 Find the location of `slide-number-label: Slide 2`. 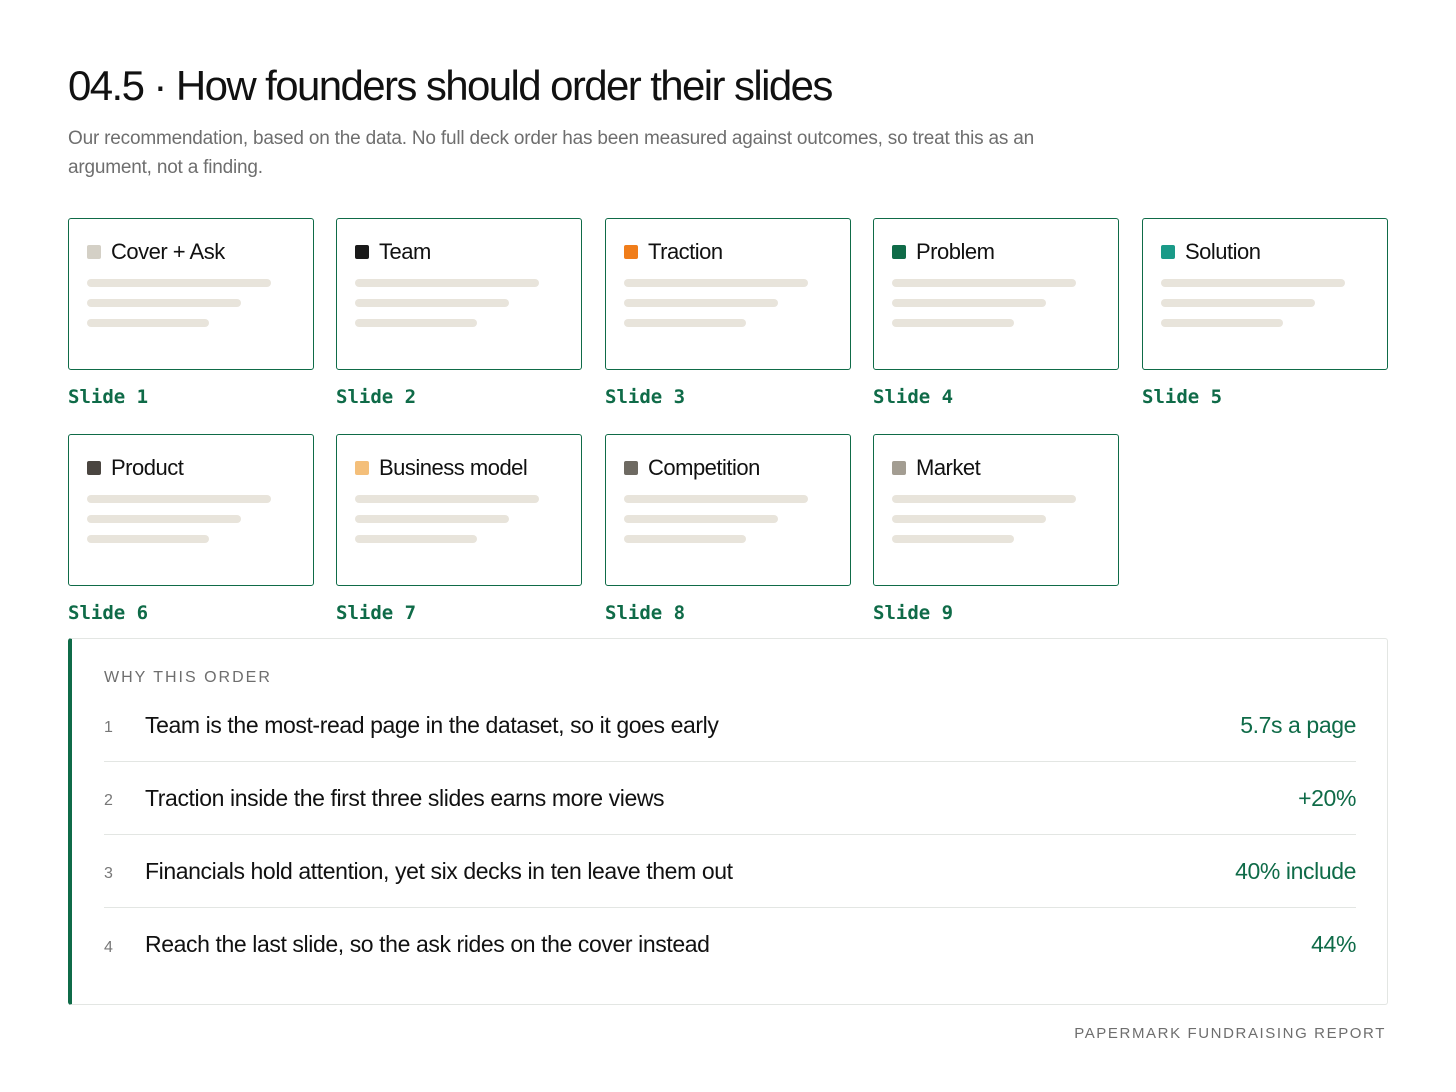

slide-number-label: Slide 2 is located at coordinates (376, 397).